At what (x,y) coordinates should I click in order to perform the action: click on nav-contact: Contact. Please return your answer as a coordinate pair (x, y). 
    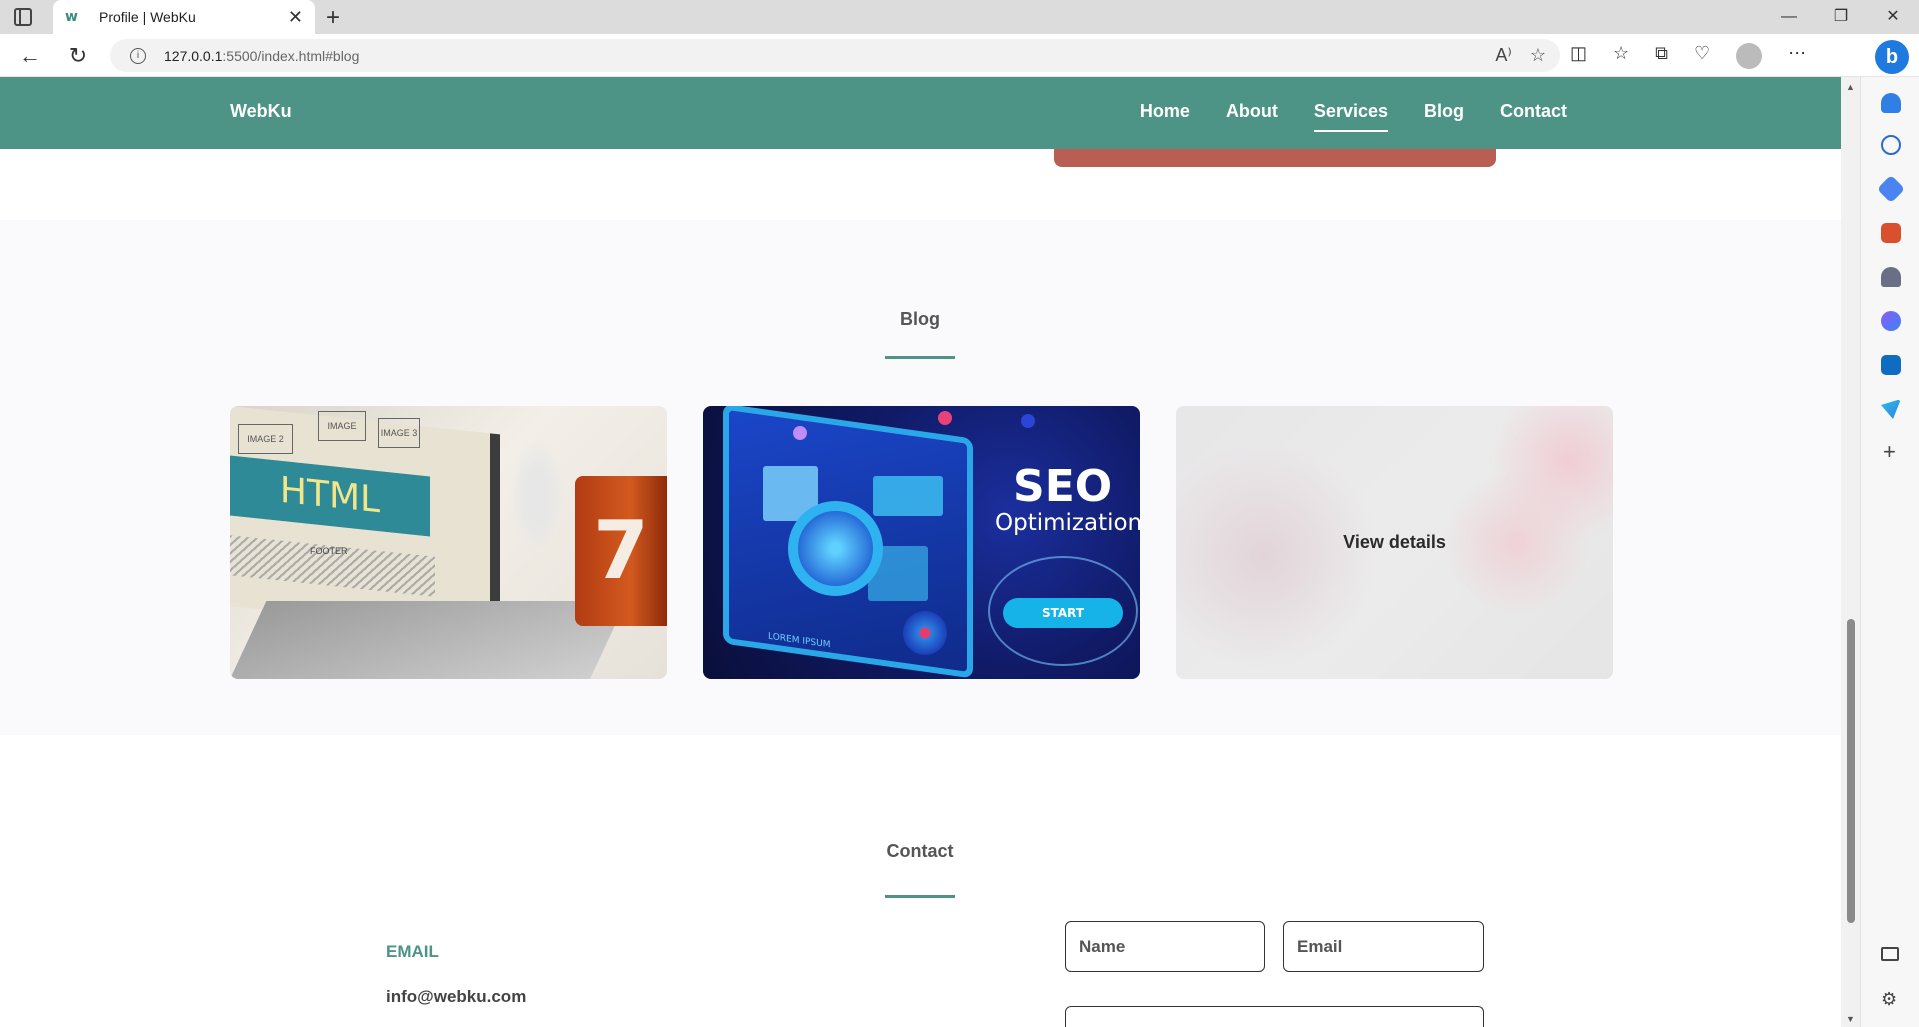
    Looking at the image, I should click on (1533, 116).